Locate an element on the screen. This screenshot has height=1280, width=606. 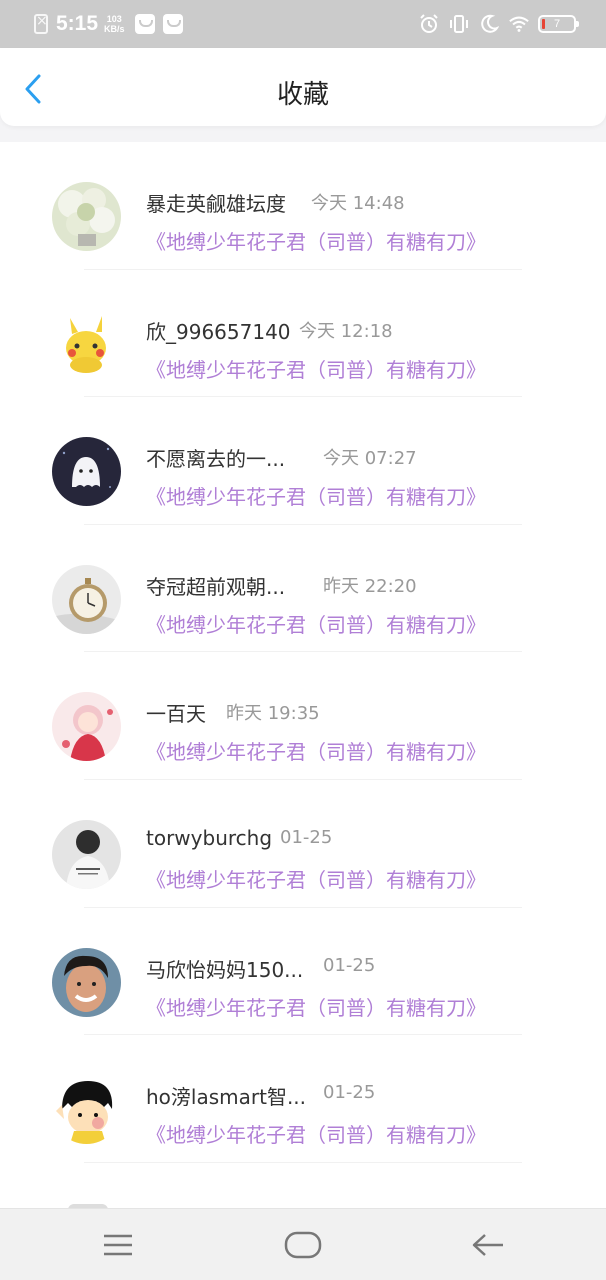
status-time: 5:15 is located at coordinates (77, 23).